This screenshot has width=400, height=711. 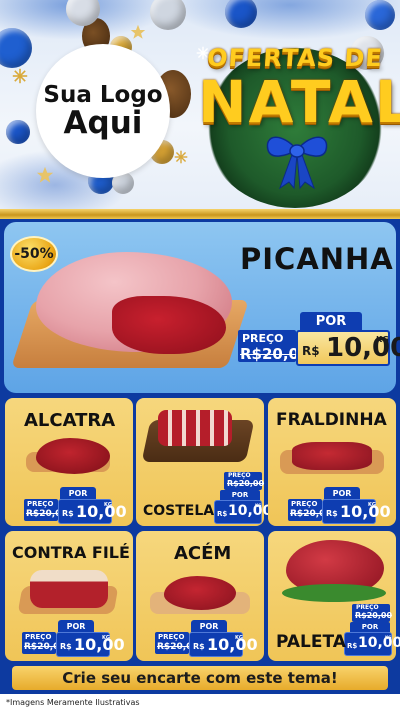 I want to click on product-name: COSTELA, so click(x=179, y=511).